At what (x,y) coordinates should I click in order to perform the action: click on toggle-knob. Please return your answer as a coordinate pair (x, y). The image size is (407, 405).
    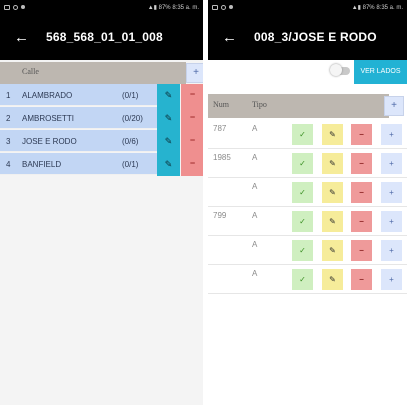
    Looking at the image, I should click on (336, 70).